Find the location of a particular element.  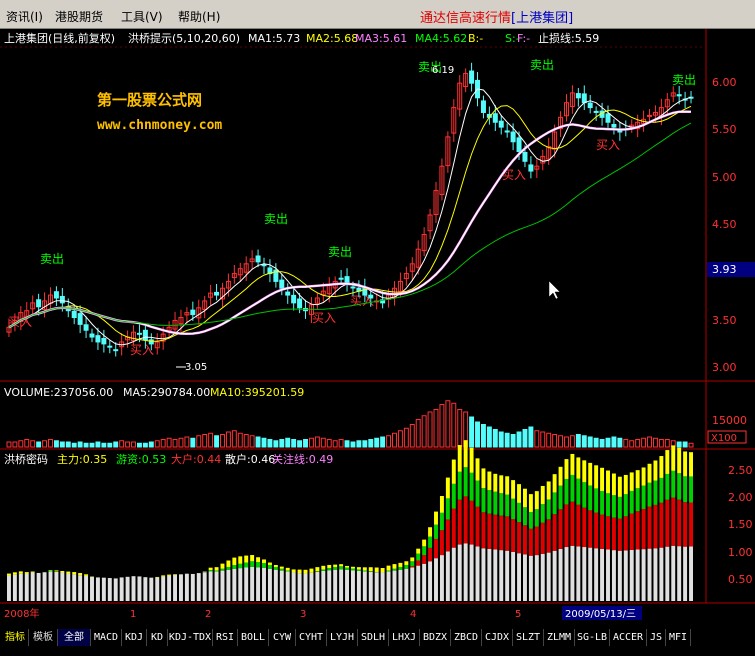

menu-help: 帮助(H) is located at coordinates (199, 16).